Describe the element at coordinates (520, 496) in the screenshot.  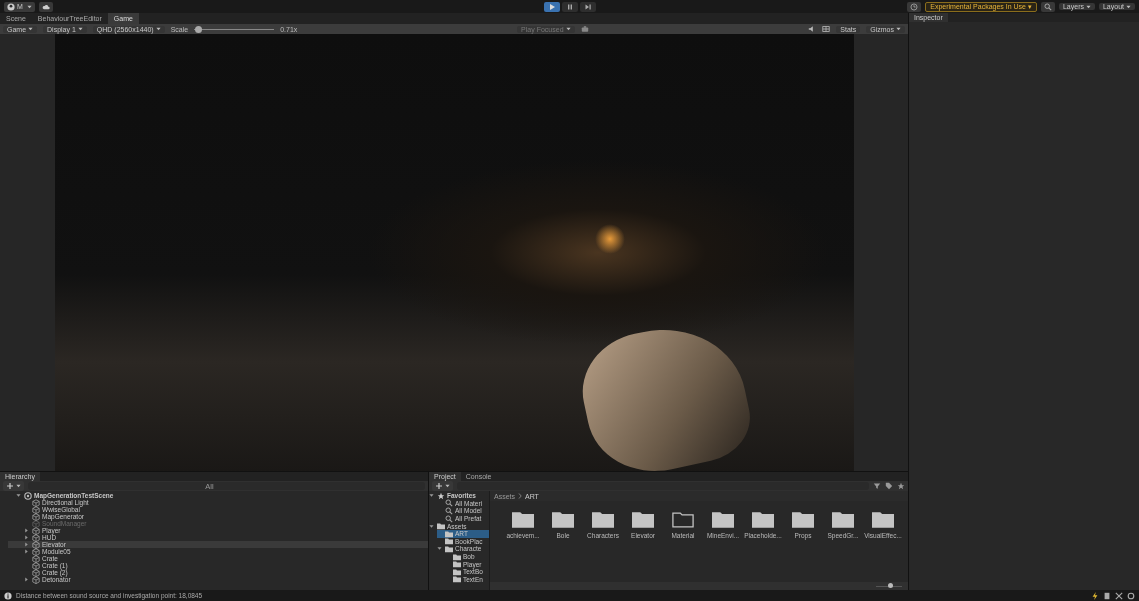
I see `chevron-icon` at that location.